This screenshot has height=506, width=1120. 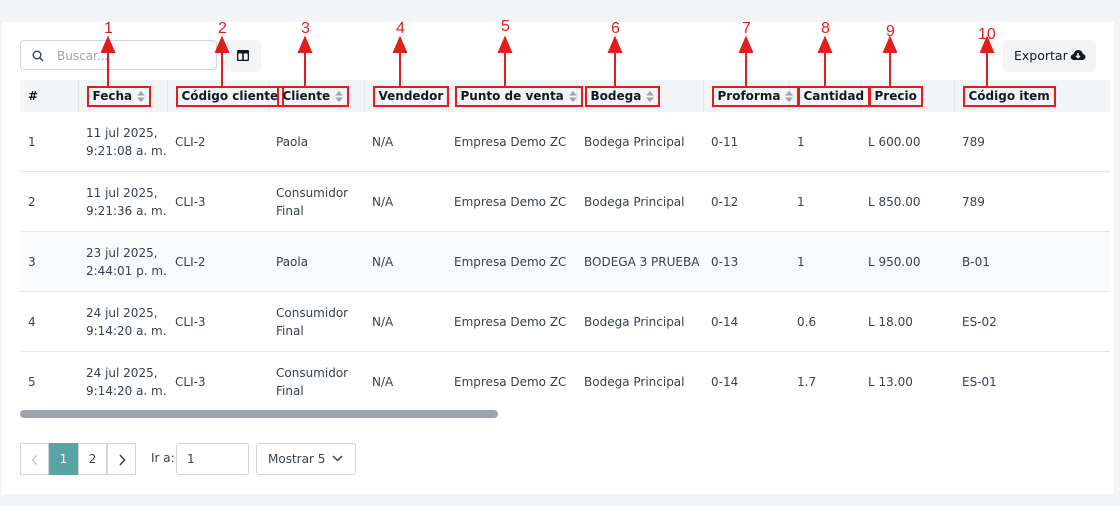 I want to click on export-label: Exportar, so click(x=1041, y=55).